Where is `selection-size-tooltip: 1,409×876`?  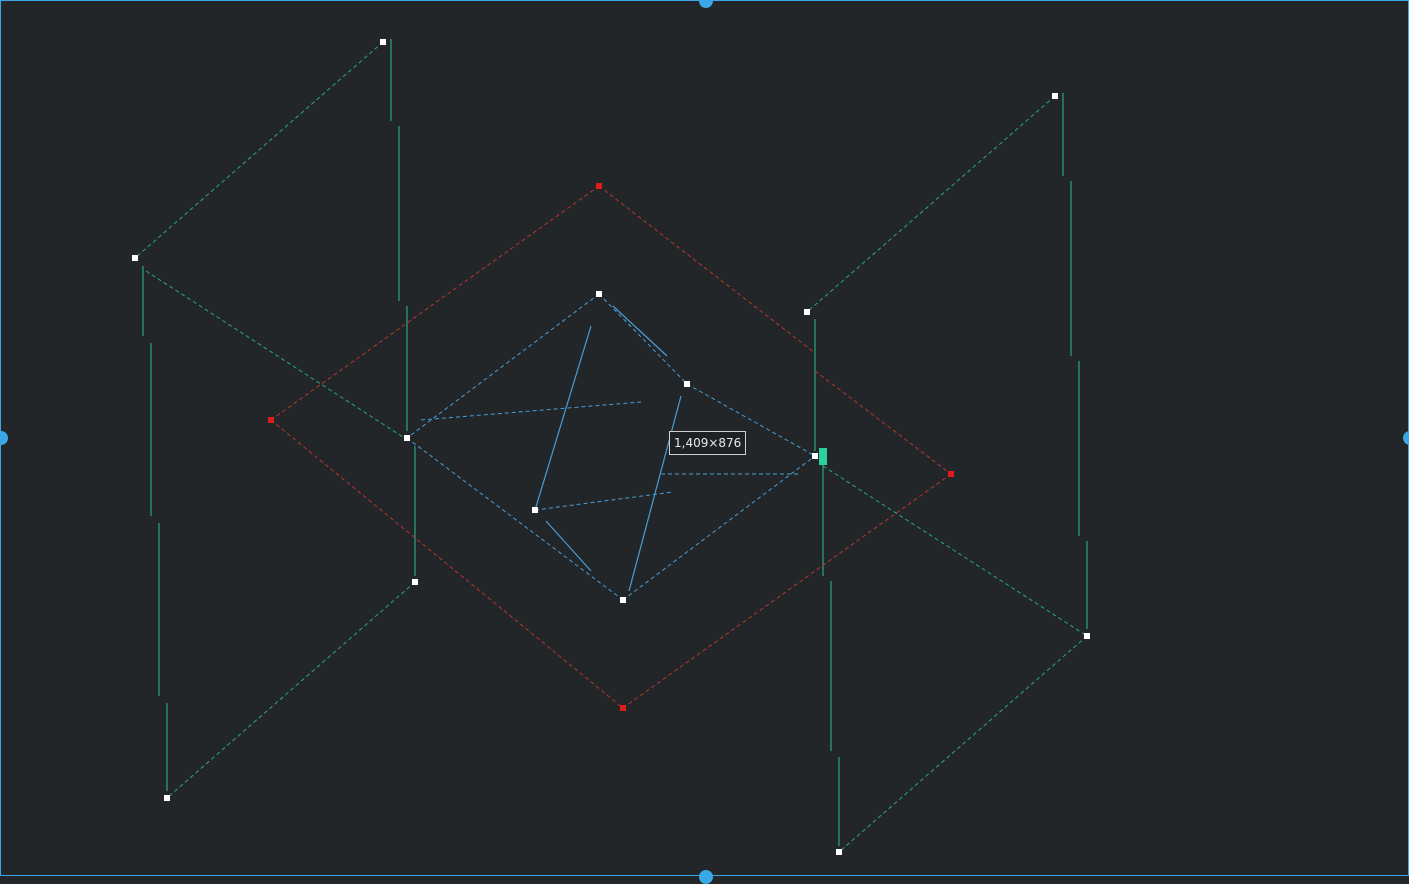 selection-size-tooltip: 1,409×876 is located at coordinates (708, 443).